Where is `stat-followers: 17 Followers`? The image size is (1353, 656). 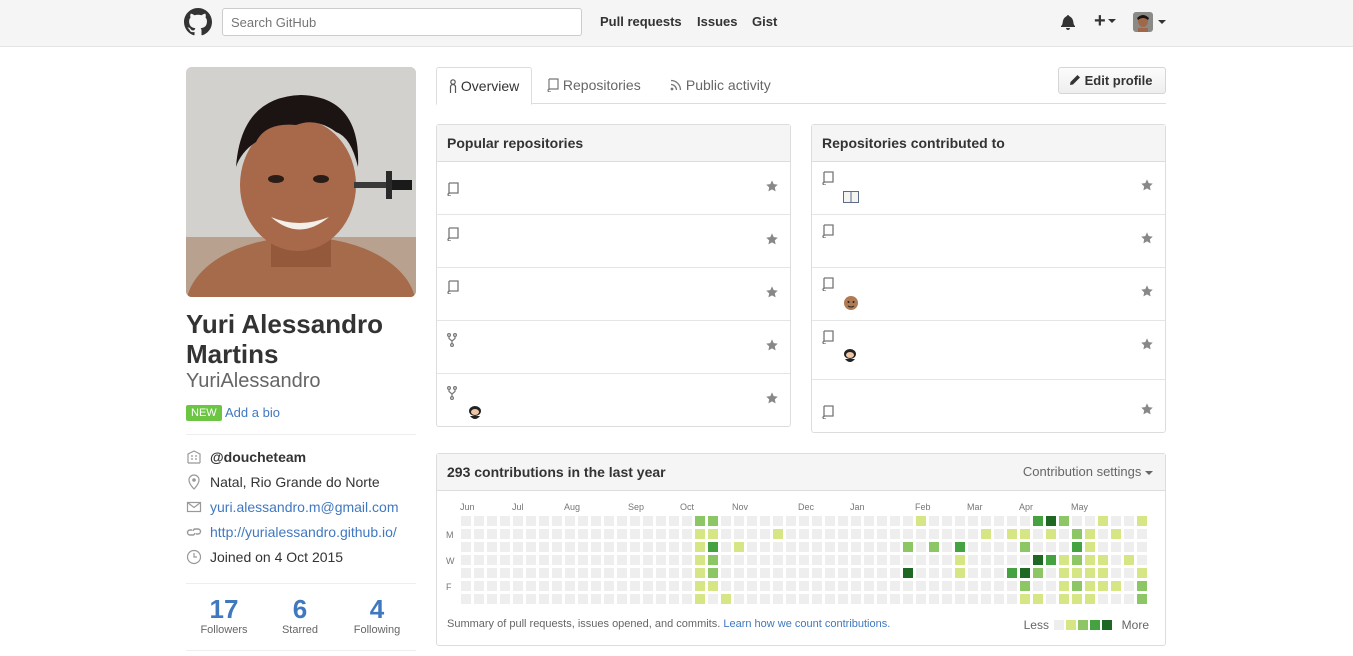
stat-followers: 17 Followers is located at coordinates (224, 615).